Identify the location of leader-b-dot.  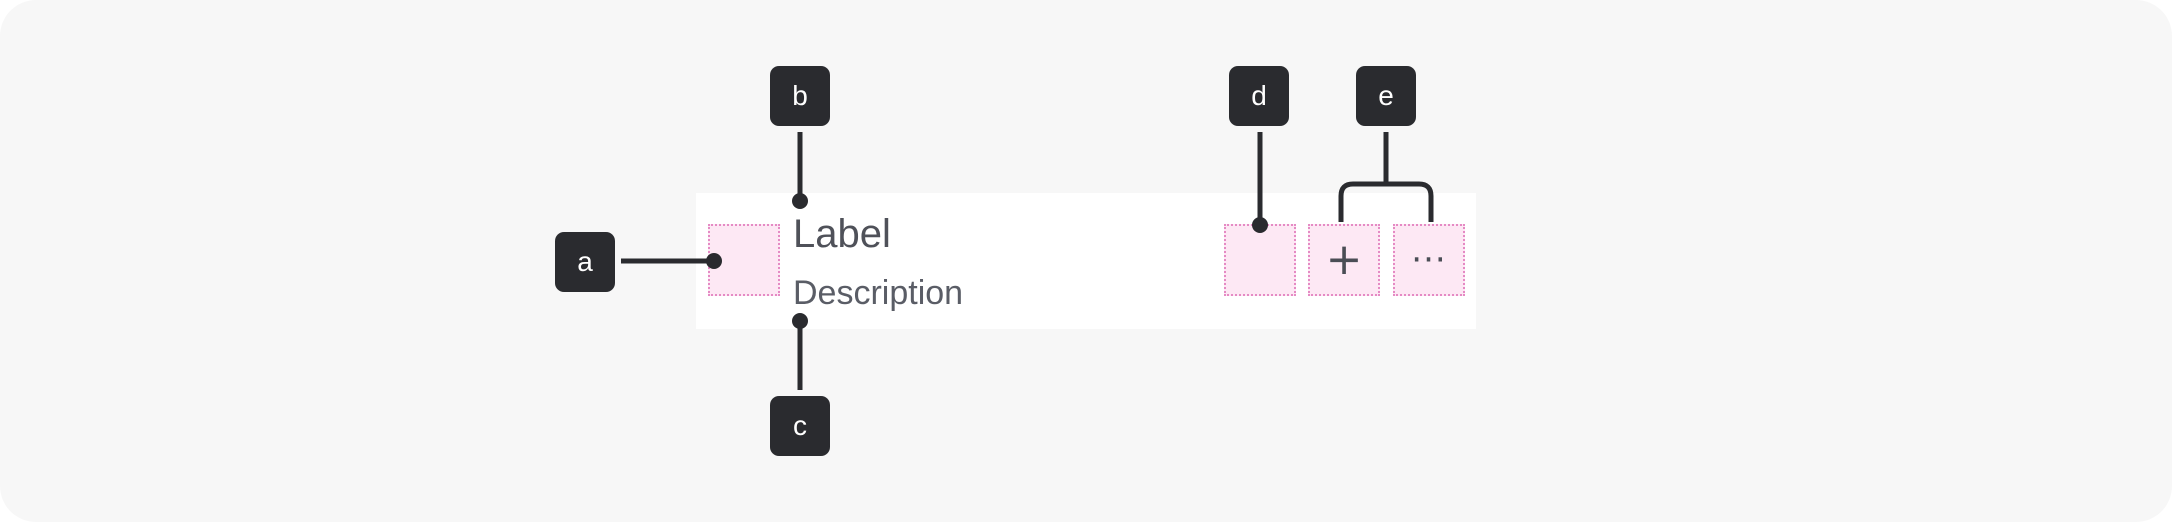
(800, 201).